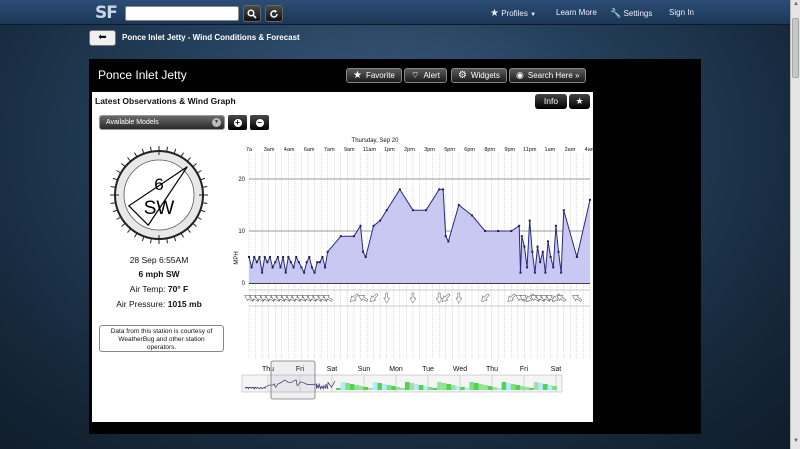  Describe the element at coordinates (492, 369) in the screenshot. I see `navigator-day-label: Thu` at that location.